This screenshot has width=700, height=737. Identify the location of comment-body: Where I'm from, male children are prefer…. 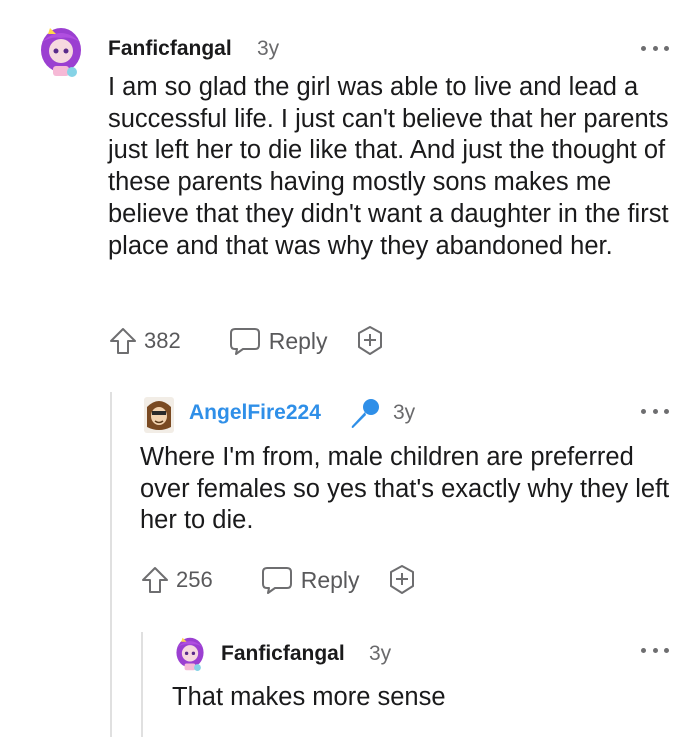
(405, 489).